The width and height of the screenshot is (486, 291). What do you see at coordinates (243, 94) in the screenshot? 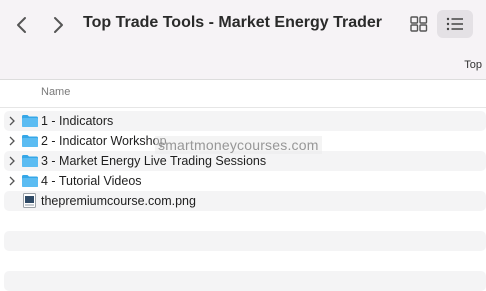
I see `column-header-name: Name` at bounding box center [243, 94].